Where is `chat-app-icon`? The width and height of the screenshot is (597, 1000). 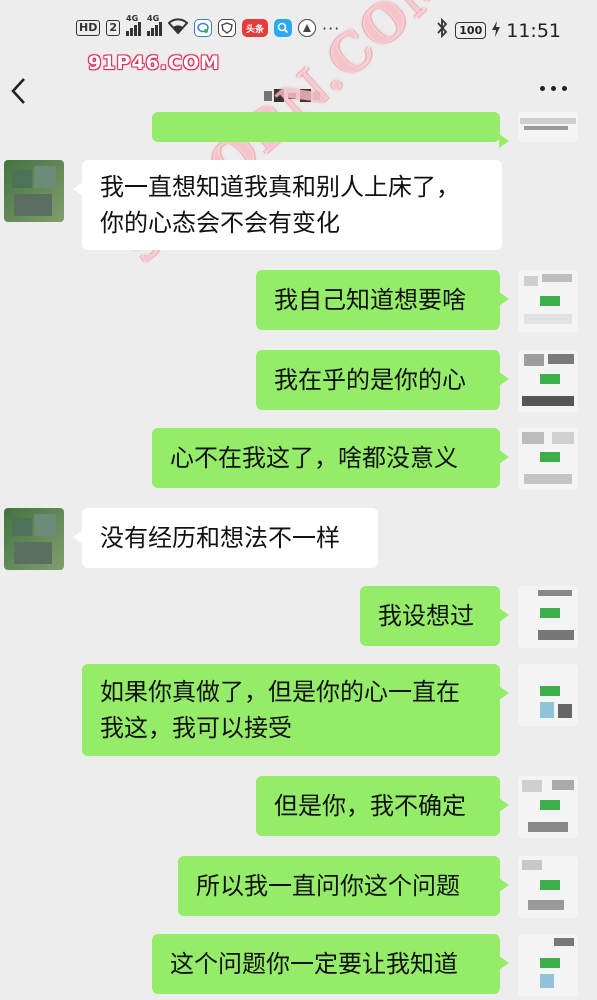
chat-app-icon is located at coordinates (203, 28).